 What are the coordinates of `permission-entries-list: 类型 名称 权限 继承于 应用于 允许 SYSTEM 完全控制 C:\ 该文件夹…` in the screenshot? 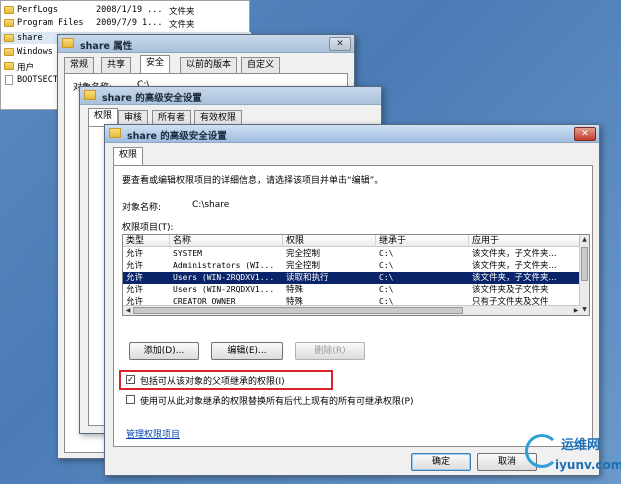 It's located at (356, 275).